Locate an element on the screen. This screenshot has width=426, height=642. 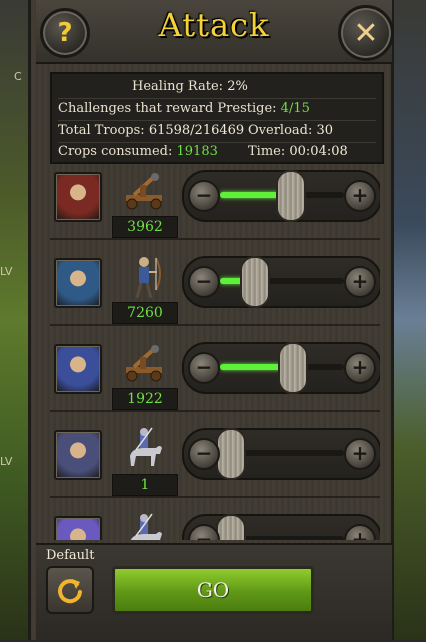
go-button: GO is located at coordinates (213, 590).